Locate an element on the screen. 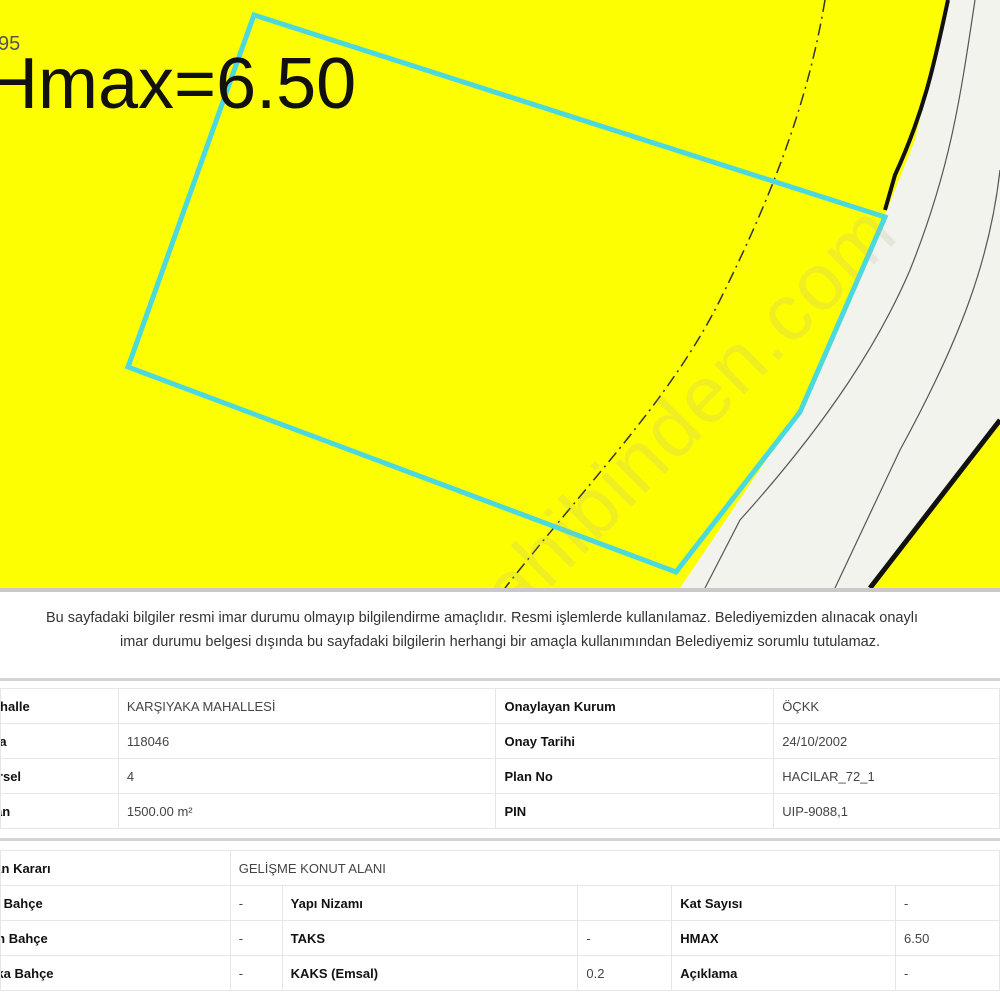 The width and height of the screenshot is (1000, 1000). value-mahalle: KARŞIYAKA MAHALLESİ is located at coordinates (307, 706).